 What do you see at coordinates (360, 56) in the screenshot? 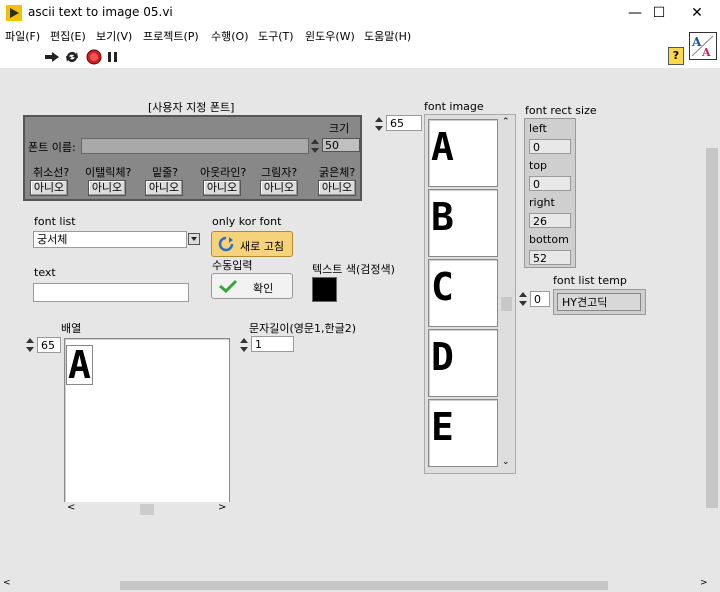
I see `toolbar: ?` at bounding box center [360, 56].